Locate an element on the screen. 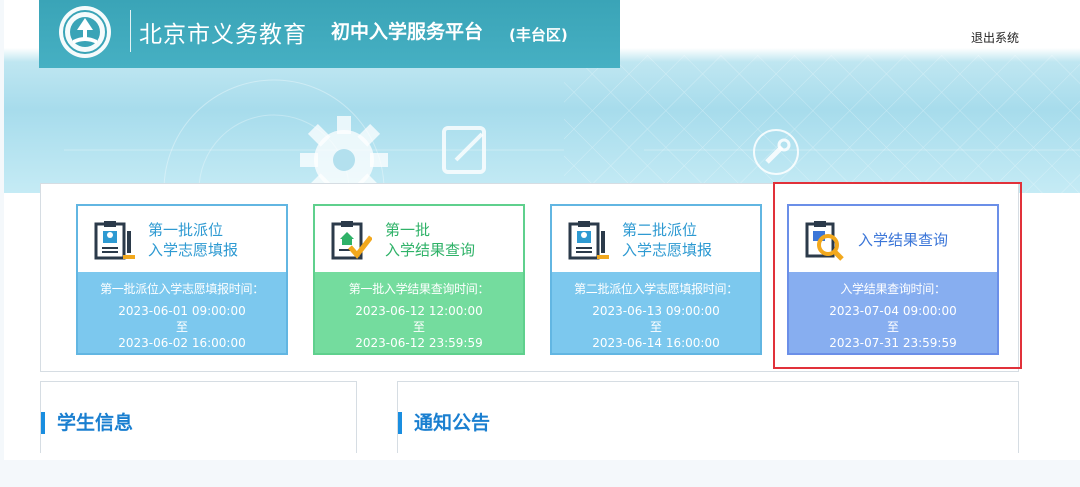 The image size is (1080, 487). region-label: (丰台区) is located at coordinates (538, 35).